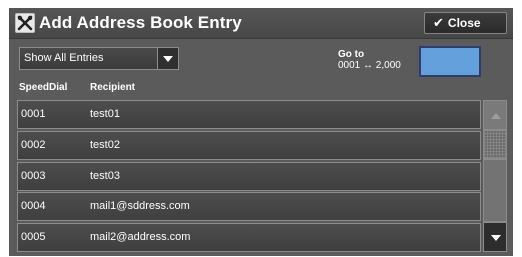 This screenshot has height=257, width=522. I want to click on scroll-up-icon, so click(495, 115).